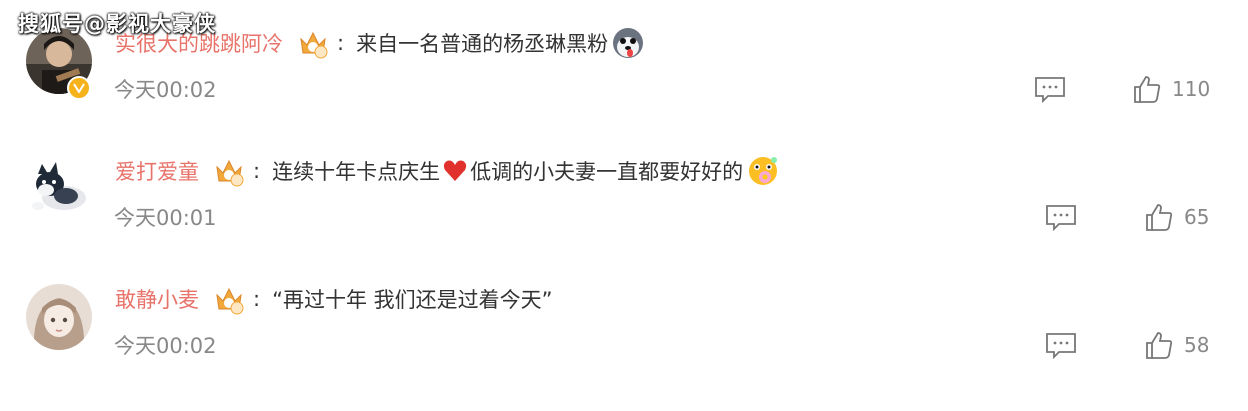  What do you see at coordinates (763, 171) in the screenshot?
I see `flower-face-emoji-icon` at bounding box center [763, 171].